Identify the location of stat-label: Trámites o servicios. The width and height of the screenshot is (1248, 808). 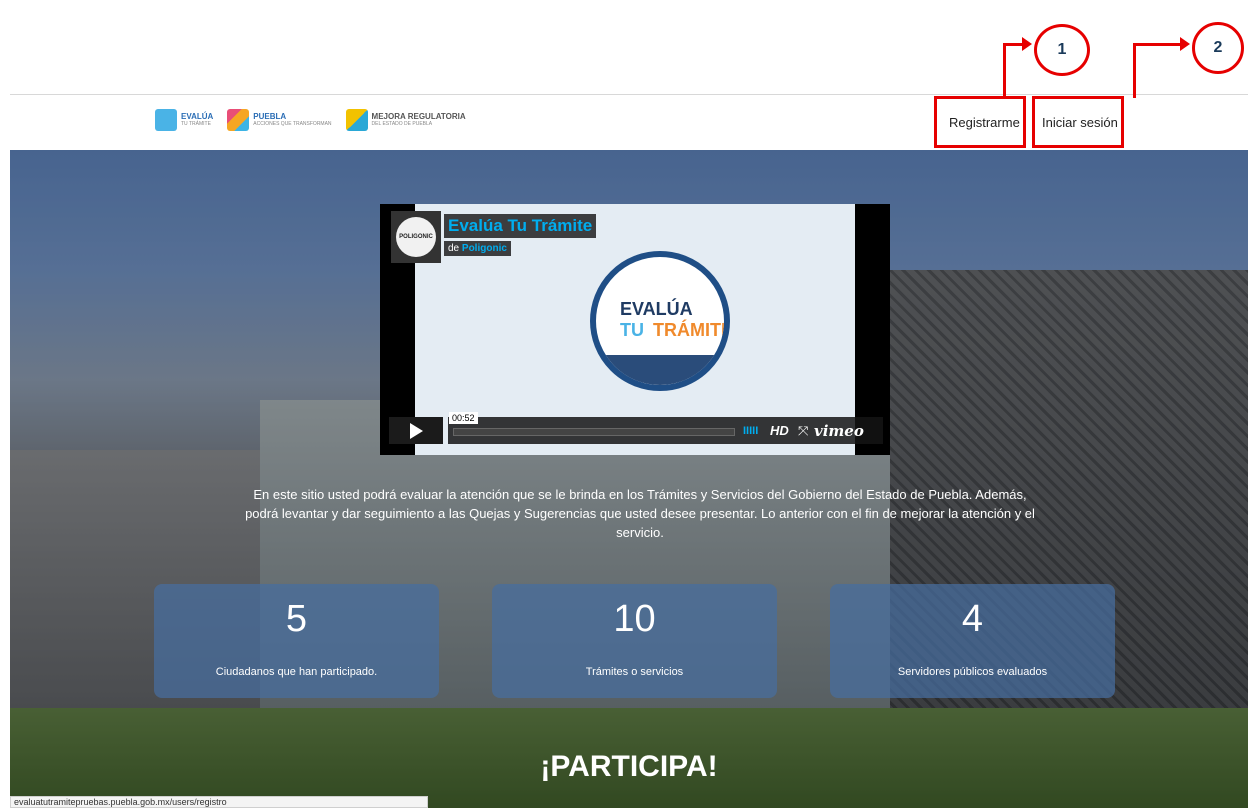
(634, 672).